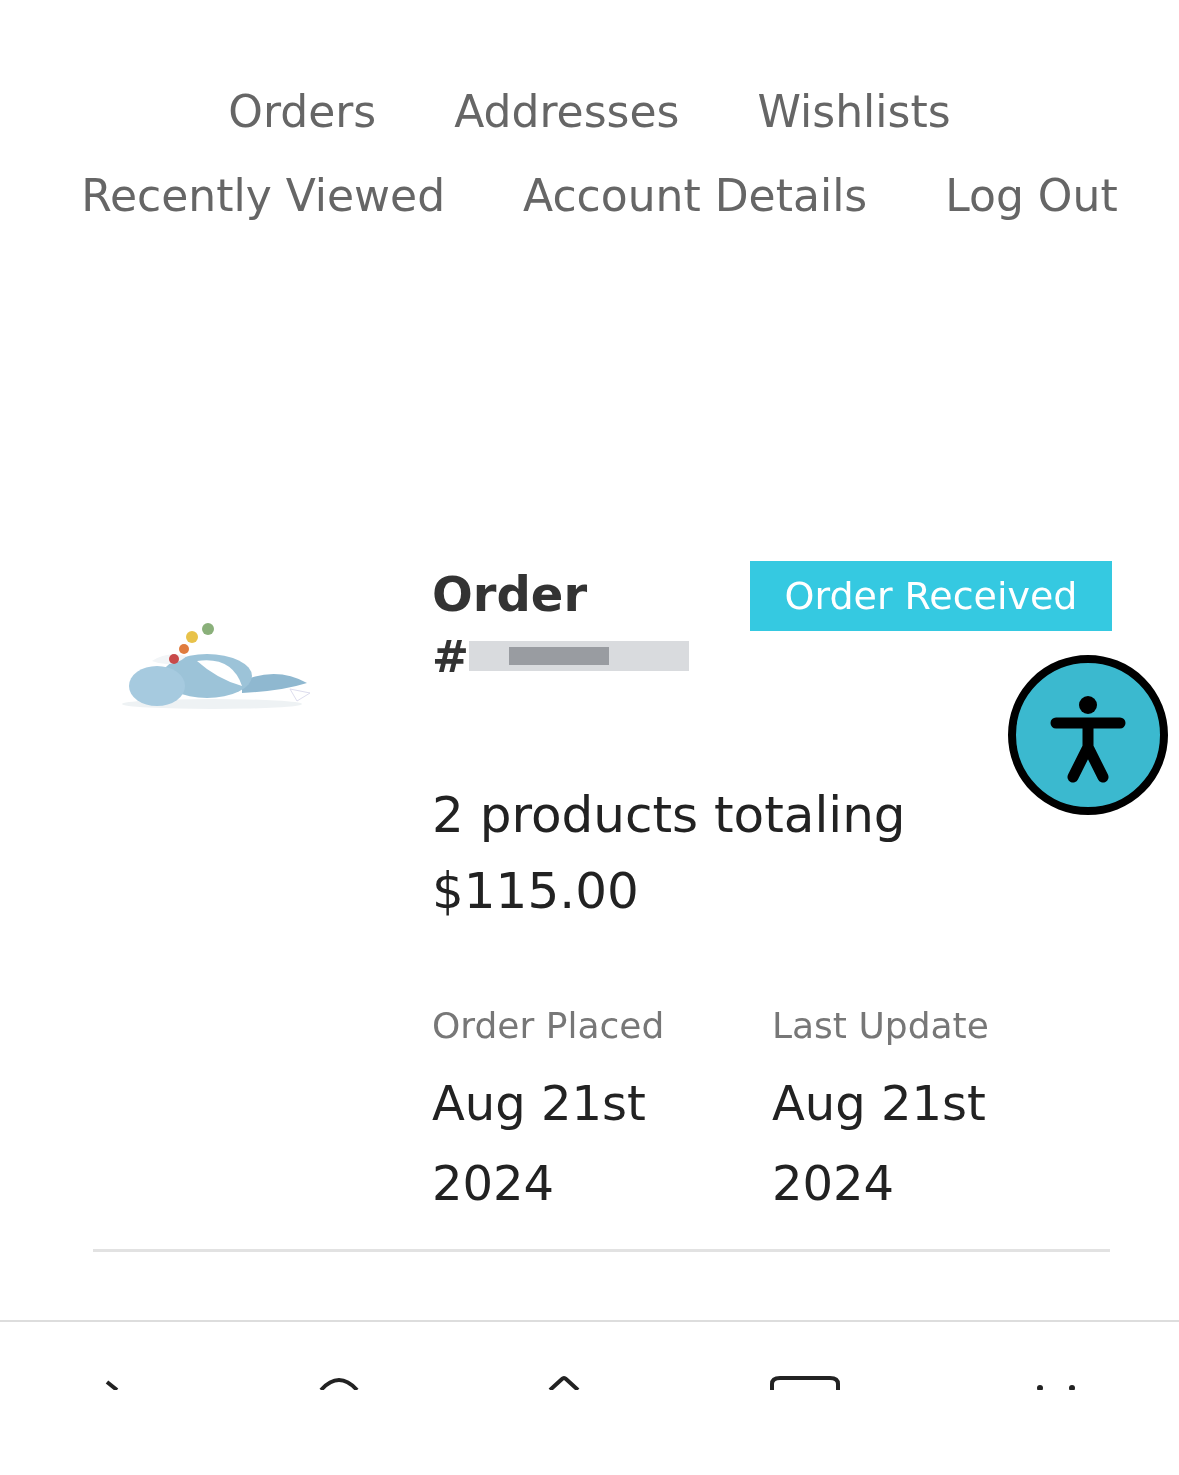 This screenshot has width=1179, height=1475. Describe the element at coordinates (1031, 196) in the screenshot. I see `account-nav-link: Log Out` at that location.